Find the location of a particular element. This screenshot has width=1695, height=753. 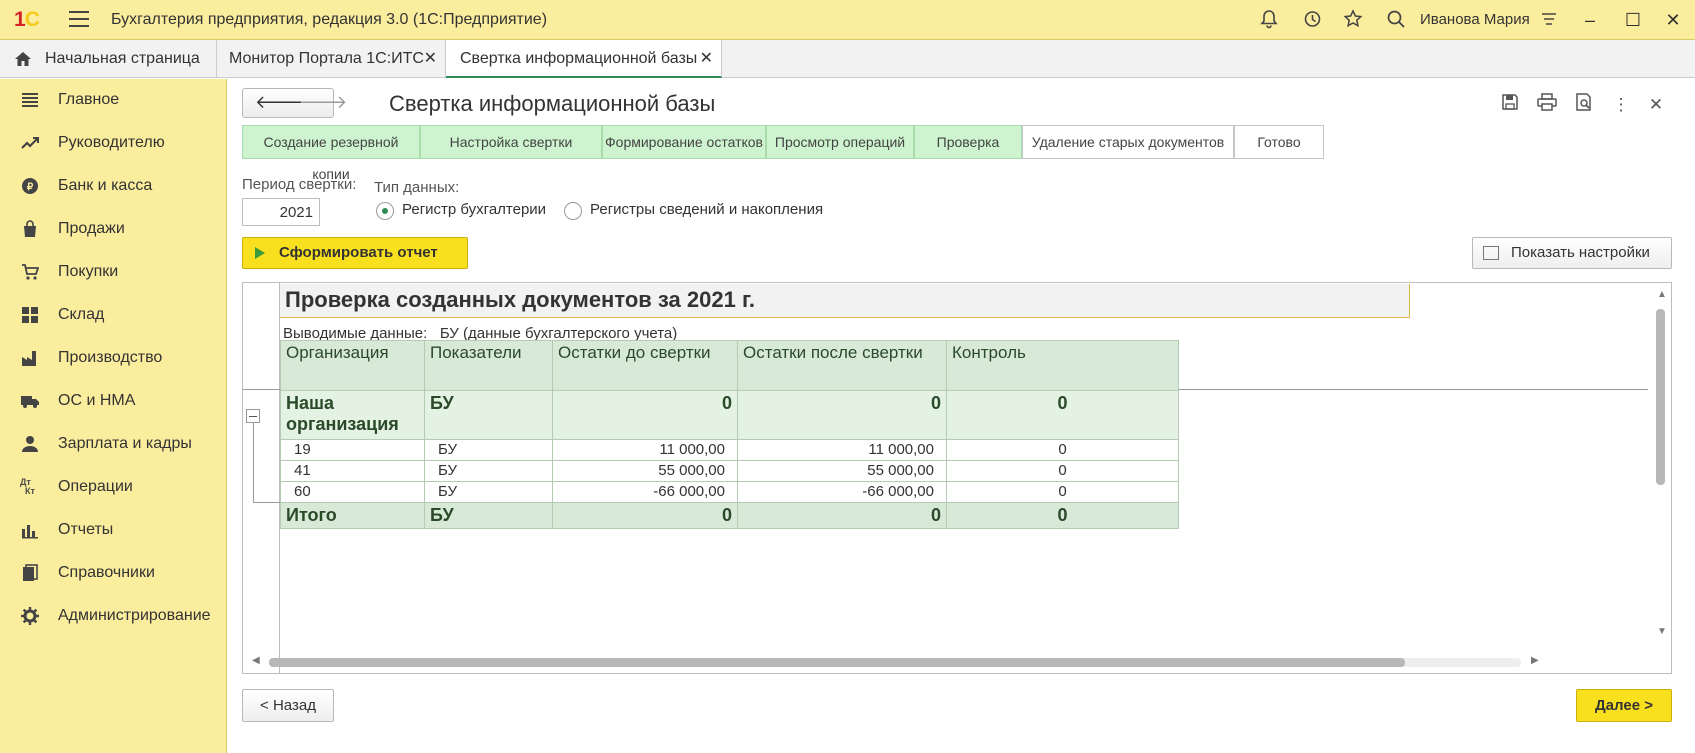

sidebar-item-manager: Руководителю is located at coordinates (113, 144).